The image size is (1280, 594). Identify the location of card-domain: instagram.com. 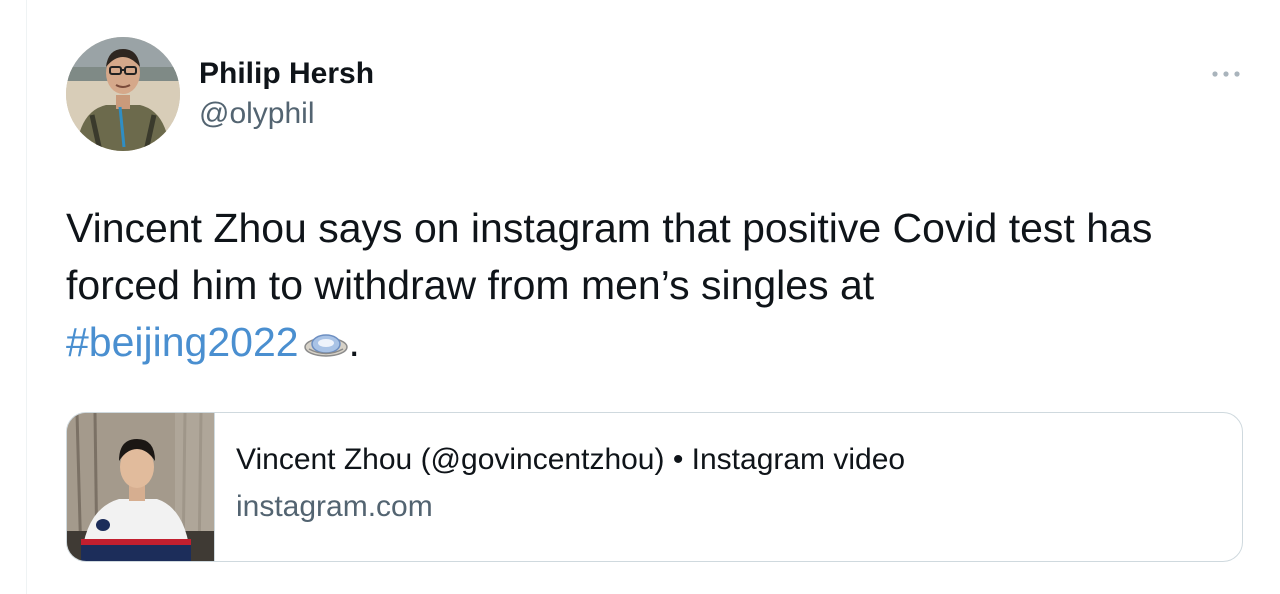
(334, 506).